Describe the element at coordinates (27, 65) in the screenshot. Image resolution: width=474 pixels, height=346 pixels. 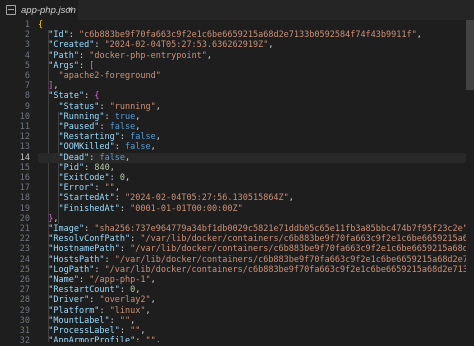
I see `line-number: 5` at that location.